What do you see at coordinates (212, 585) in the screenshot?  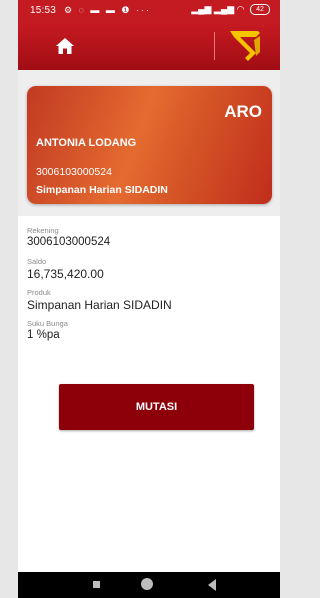 I see `back-icon` at bounding box center [212, 585].